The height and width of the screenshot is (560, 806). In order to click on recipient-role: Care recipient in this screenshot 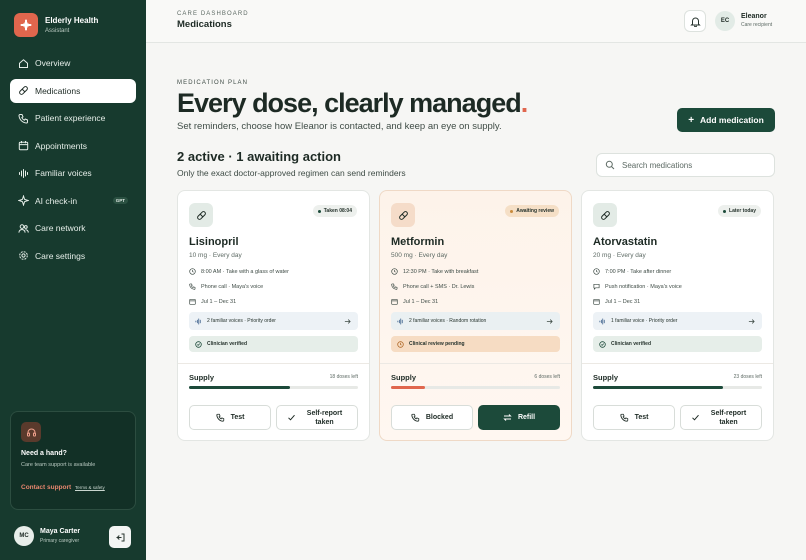, I will do `click(757, 25)`.